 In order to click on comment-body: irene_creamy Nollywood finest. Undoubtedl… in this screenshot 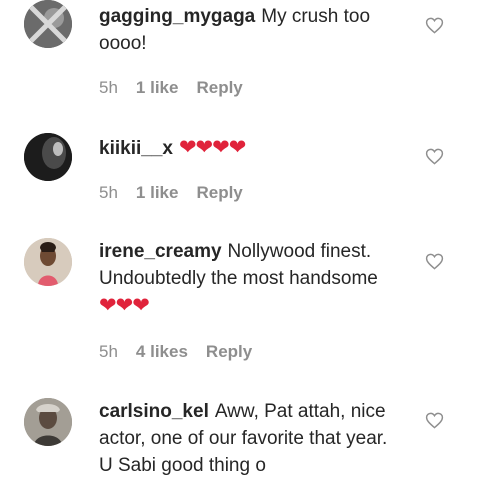, I will do `click(249, 279)`.